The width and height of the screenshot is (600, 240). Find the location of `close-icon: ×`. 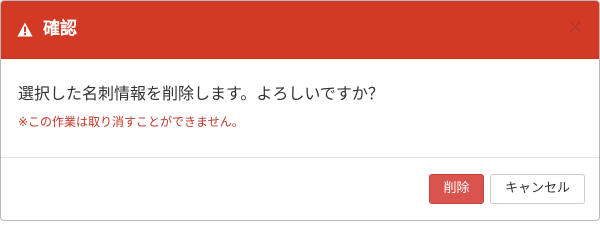

close-icon: × is located at coordinates (575, 26).